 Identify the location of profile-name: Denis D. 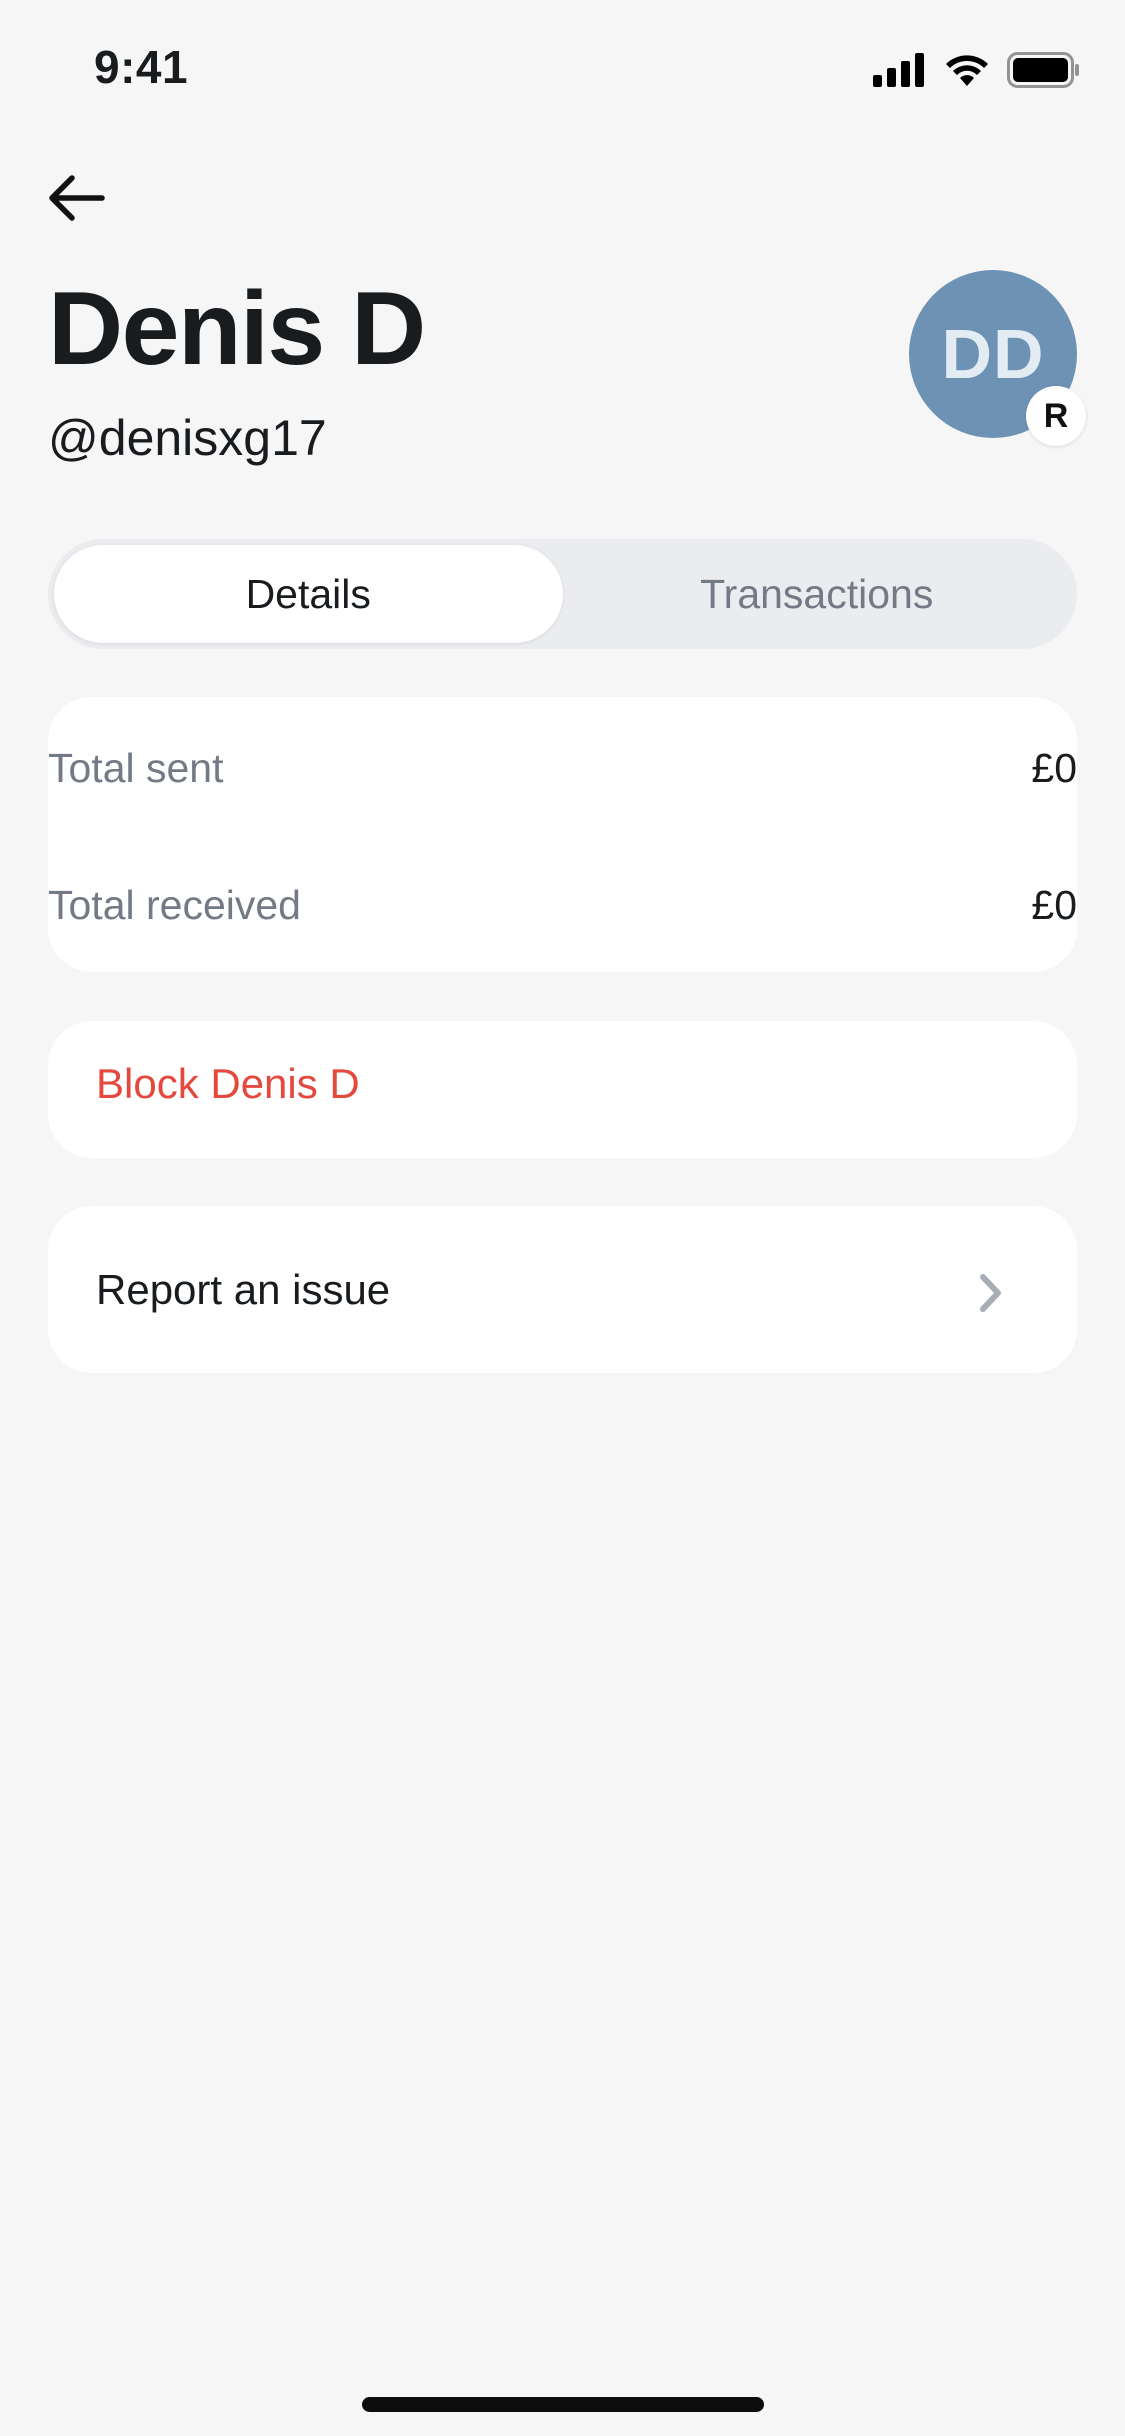
(237, 329).